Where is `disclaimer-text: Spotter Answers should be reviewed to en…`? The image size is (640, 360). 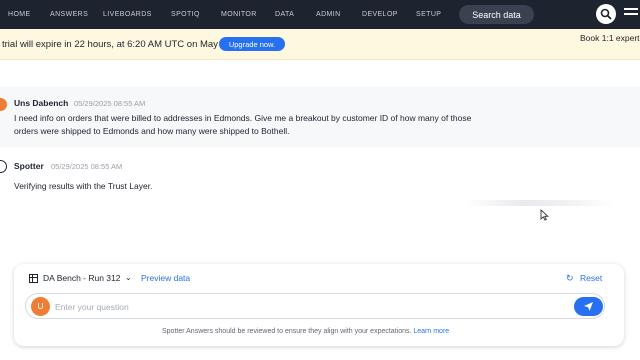
disclaimer-text: Spotter Answers should be reviewed to en… is located at coordinates (287, 331).